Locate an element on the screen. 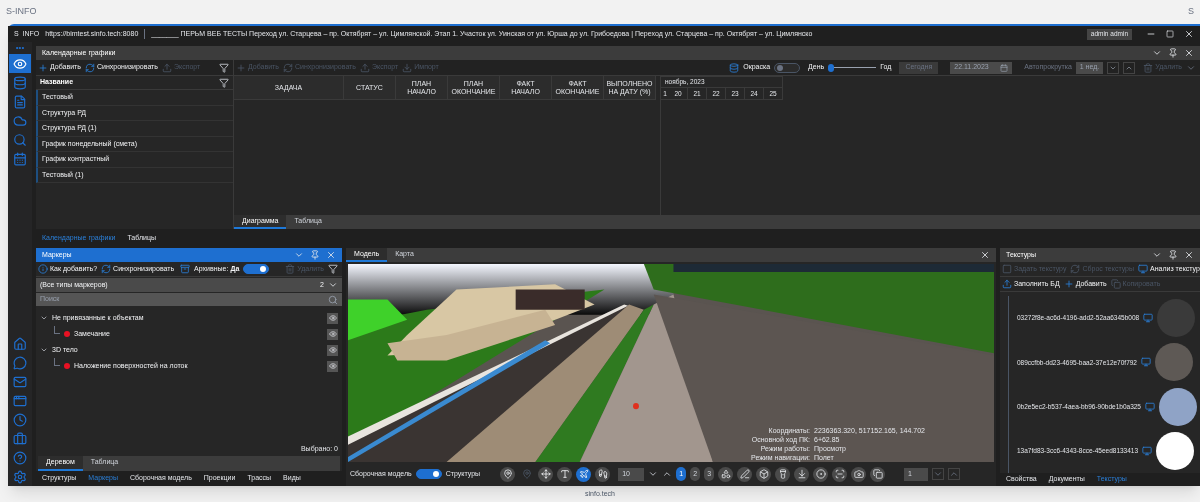 This screenshot has width=1200, height=502. maximize-button is located at coordinates (1170, 34).